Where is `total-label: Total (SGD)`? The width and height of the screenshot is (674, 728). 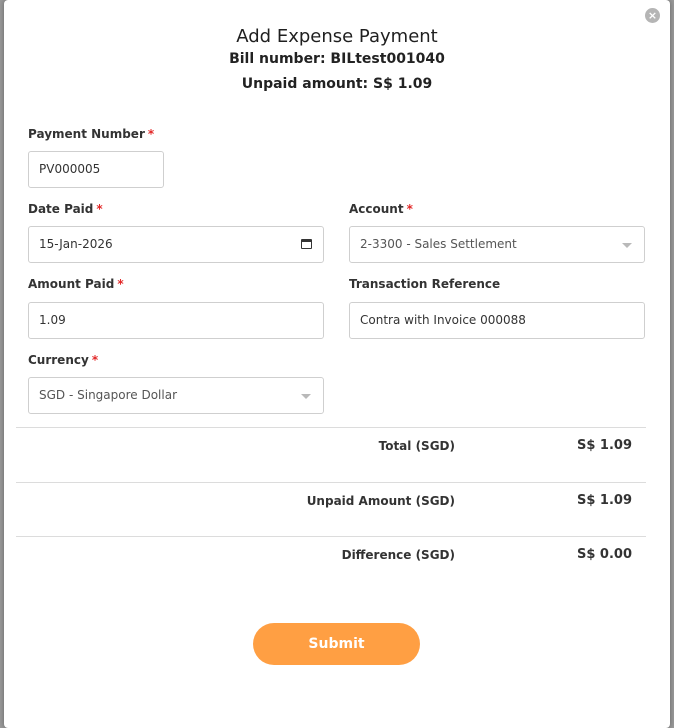
total-label: Total (SGD) is located at coordinates (416, 446).